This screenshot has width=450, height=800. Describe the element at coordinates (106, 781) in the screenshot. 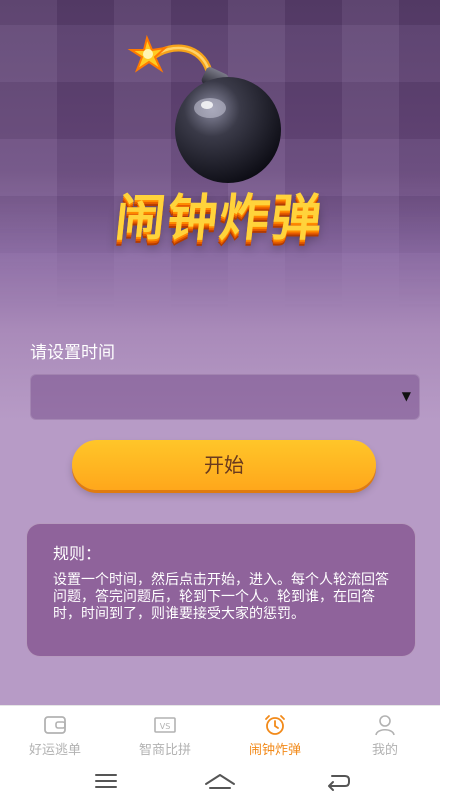

I see `menu-icon` at that location.